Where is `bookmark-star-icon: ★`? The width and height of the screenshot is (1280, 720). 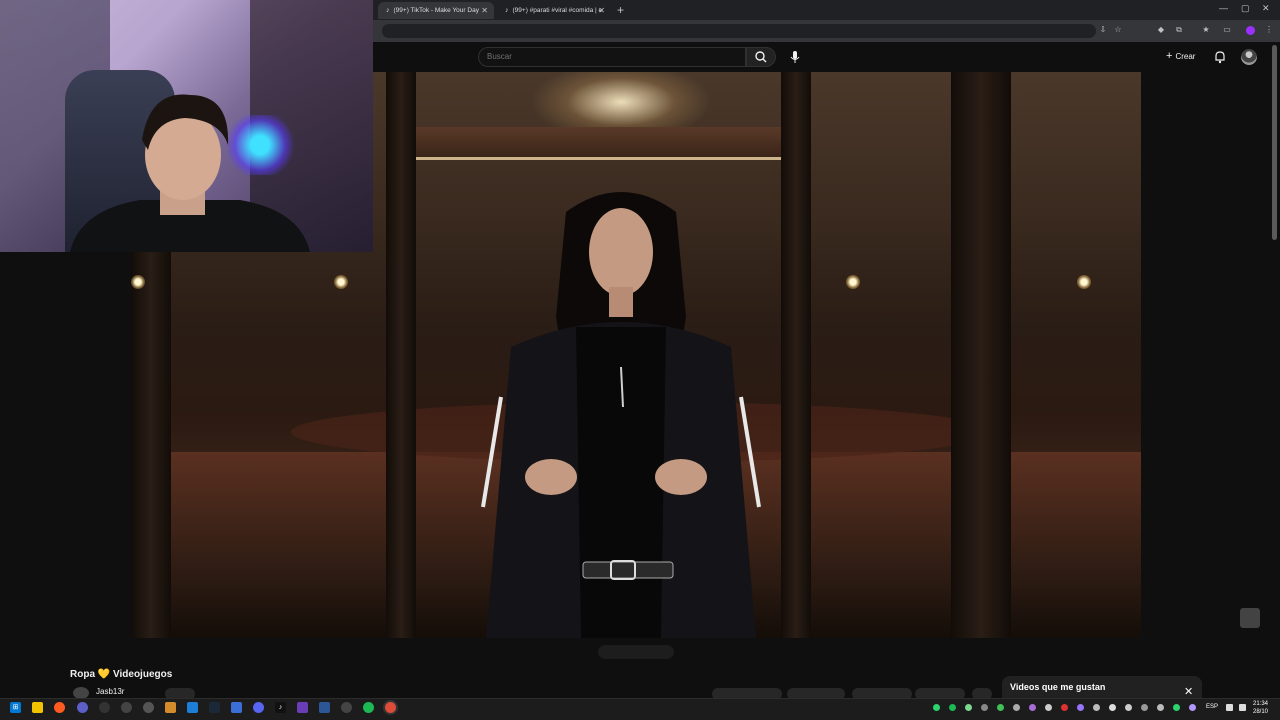
bookmark-star-icon: ★ is located at coordinates (1206, 30).